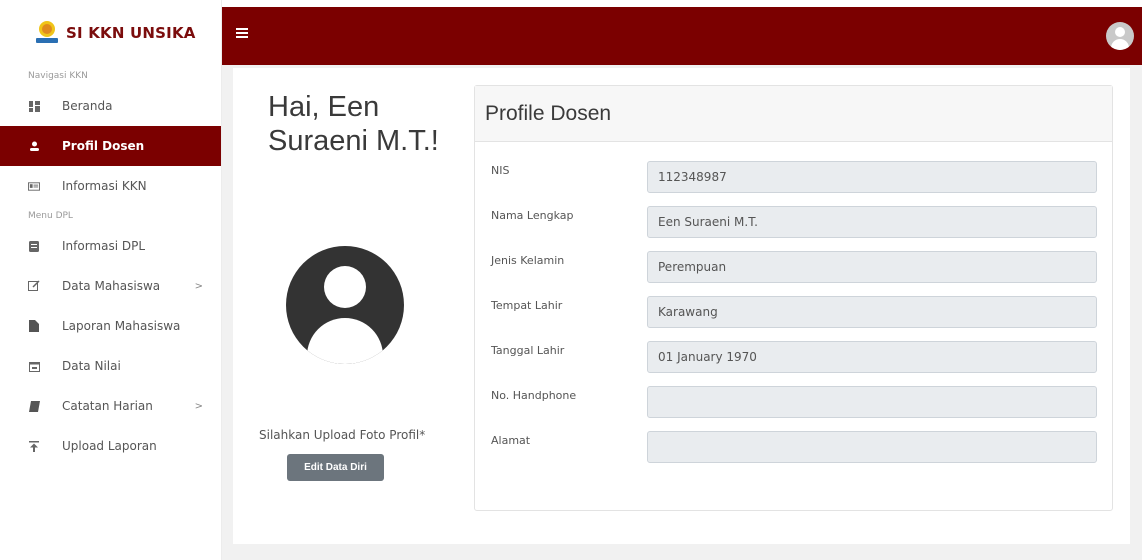 Image resolution: width=1142 pixels, height=560 pixels. I want to click on sidebar-item-label: Profil Dosen, so click(103, 146).